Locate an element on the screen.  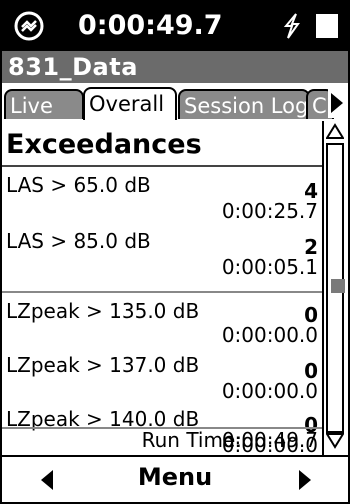
tab-session-log: Session Log is located at coordinates (244, 104).